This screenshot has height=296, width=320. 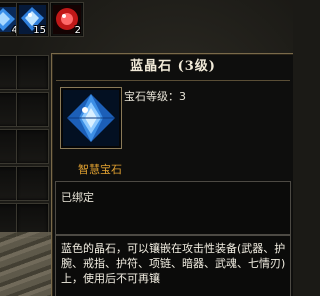 I want to click on item-title: 蓝晶石 (3级), so click(x=173, y=66).